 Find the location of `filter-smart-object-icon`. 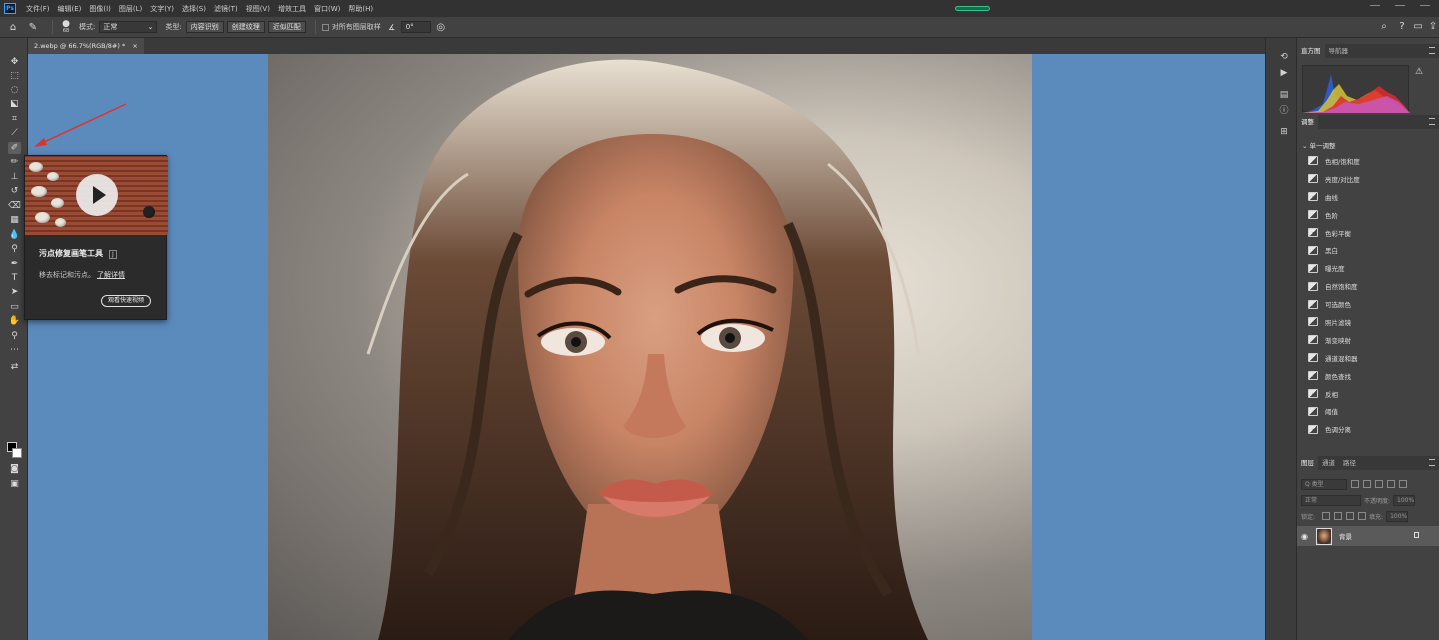

filter-smart-object-icon is located at coordinates (1403, 484).